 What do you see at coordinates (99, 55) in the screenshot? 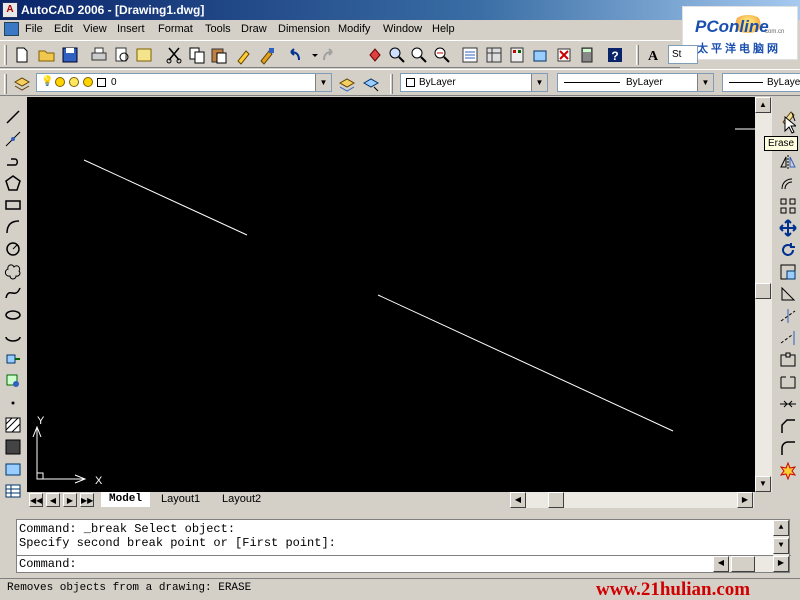
I see `print-icon` at bounding box center [99, 55].